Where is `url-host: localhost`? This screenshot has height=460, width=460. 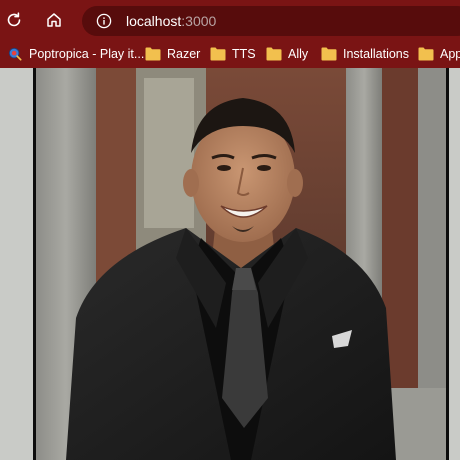 url-host: localhost is located at coordinates (154, 21).